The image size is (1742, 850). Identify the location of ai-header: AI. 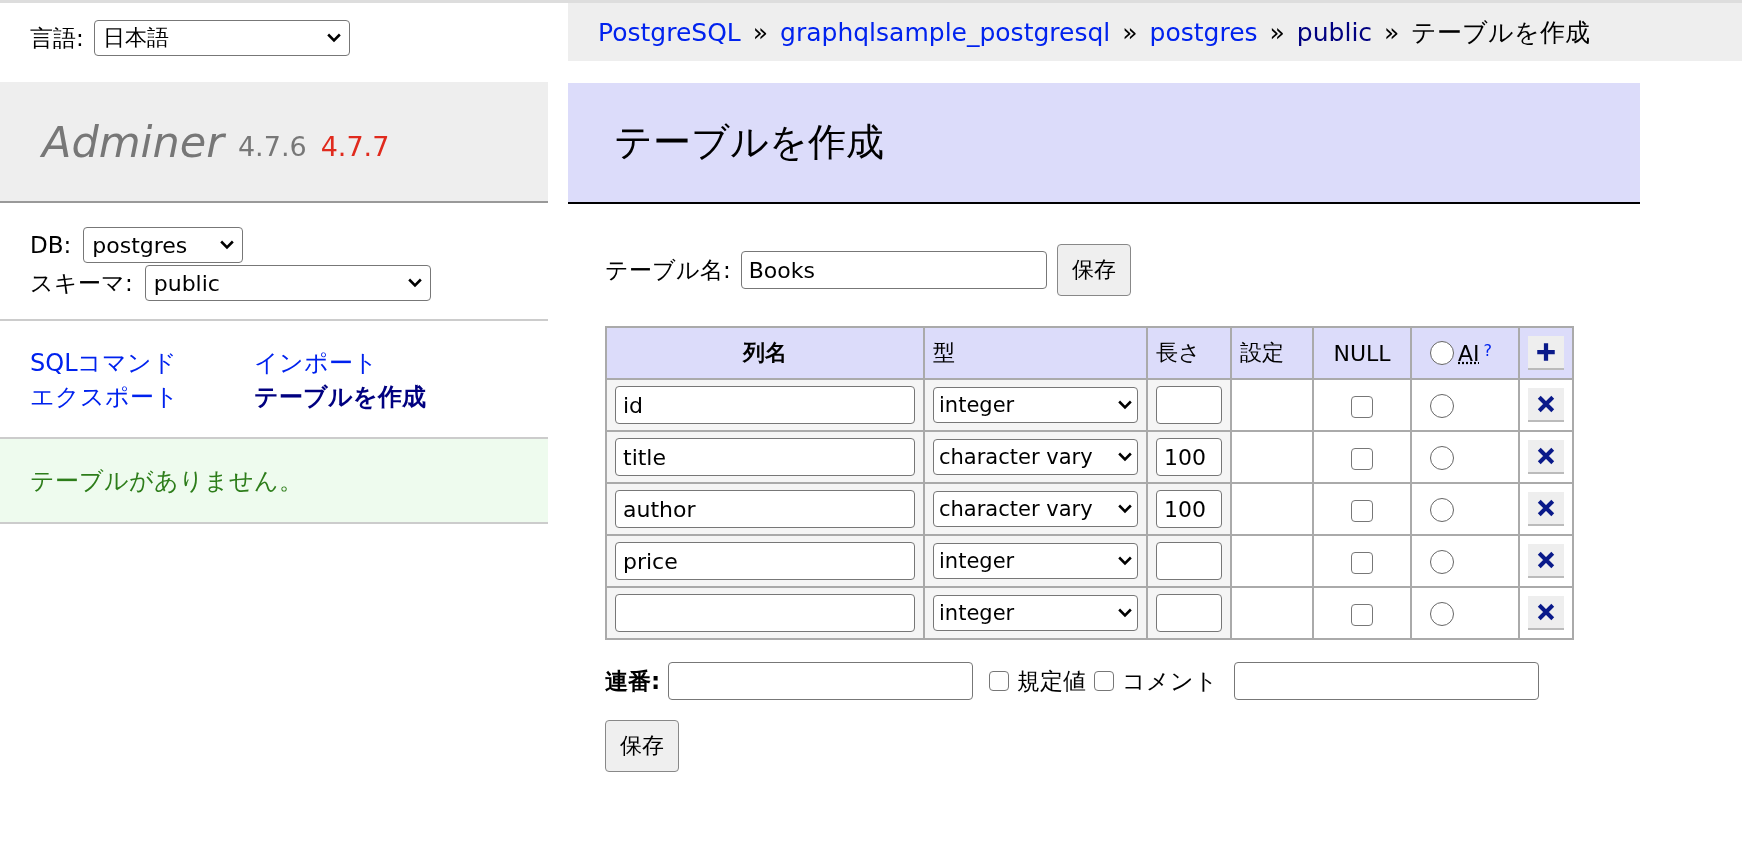
(1469, 353).